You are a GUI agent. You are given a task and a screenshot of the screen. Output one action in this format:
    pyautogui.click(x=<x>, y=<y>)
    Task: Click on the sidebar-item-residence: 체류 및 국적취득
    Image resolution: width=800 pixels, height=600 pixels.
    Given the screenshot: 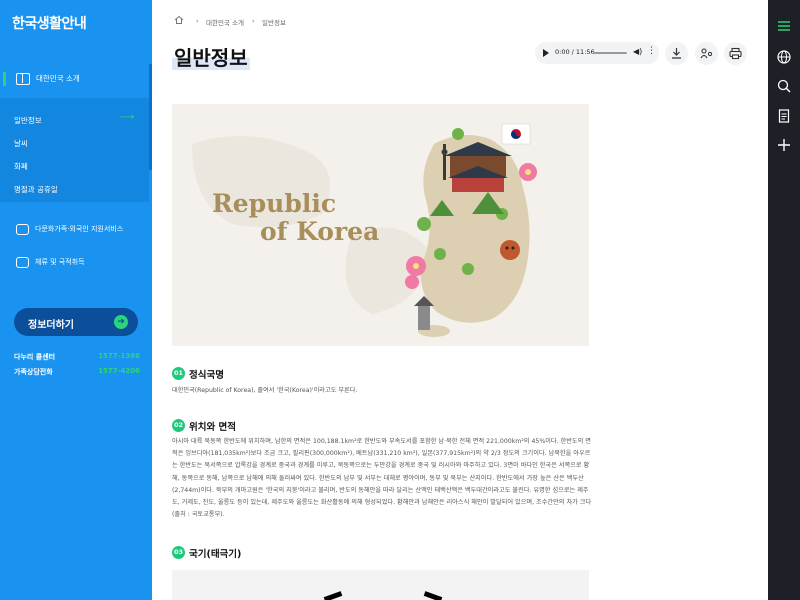 What is the action you would take?
    pyautogui.click(x=74, y=263)
    